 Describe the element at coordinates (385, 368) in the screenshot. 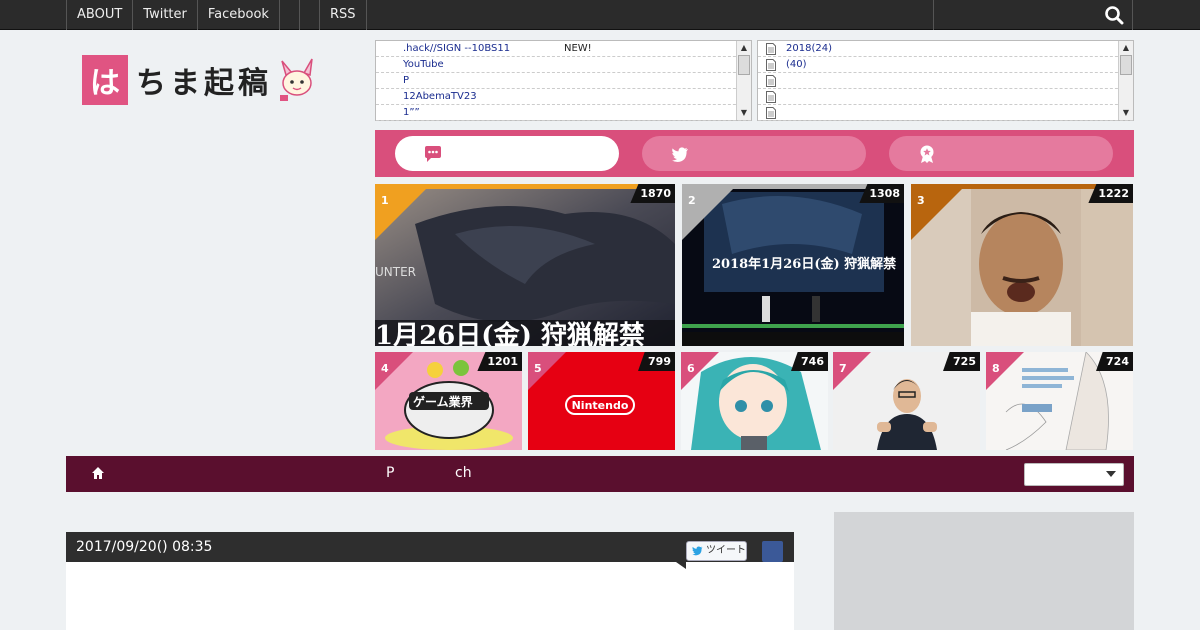

I see `rank-number: 4` at that location.